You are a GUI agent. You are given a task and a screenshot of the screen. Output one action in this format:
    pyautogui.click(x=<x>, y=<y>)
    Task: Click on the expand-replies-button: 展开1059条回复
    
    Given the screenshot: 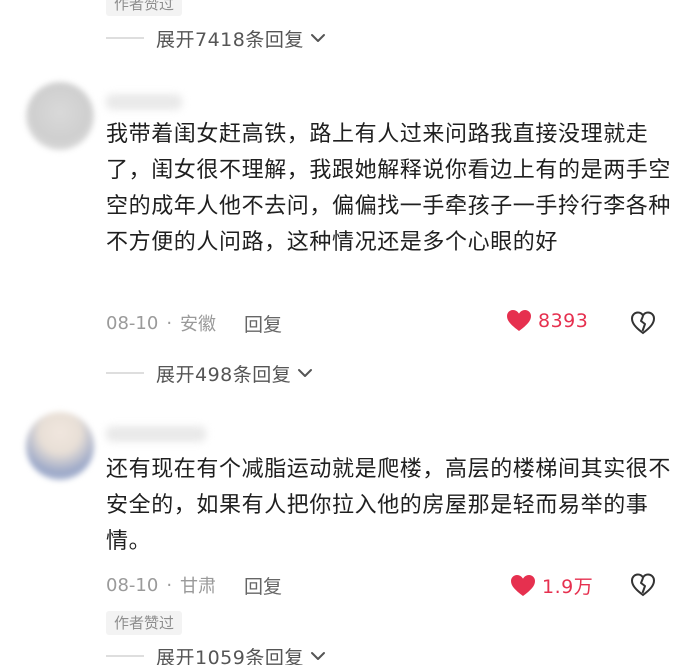 What is the action you would take?
    pyautogui.click(x=217, y=653)
    